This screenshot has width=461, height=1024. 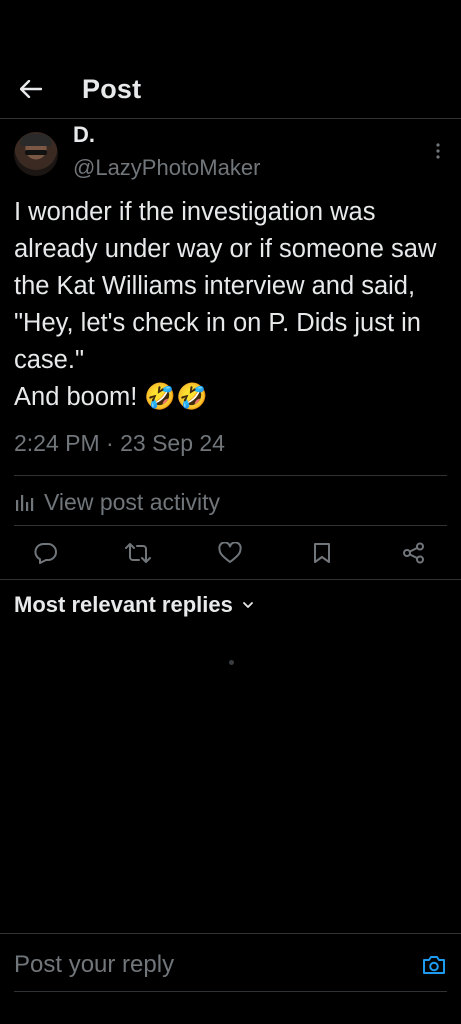 What do you see at coordinates (166, 168) in the screenshot?
I see `author-handle: @LazyPhotoMaker` at bounding box center [166, 168].